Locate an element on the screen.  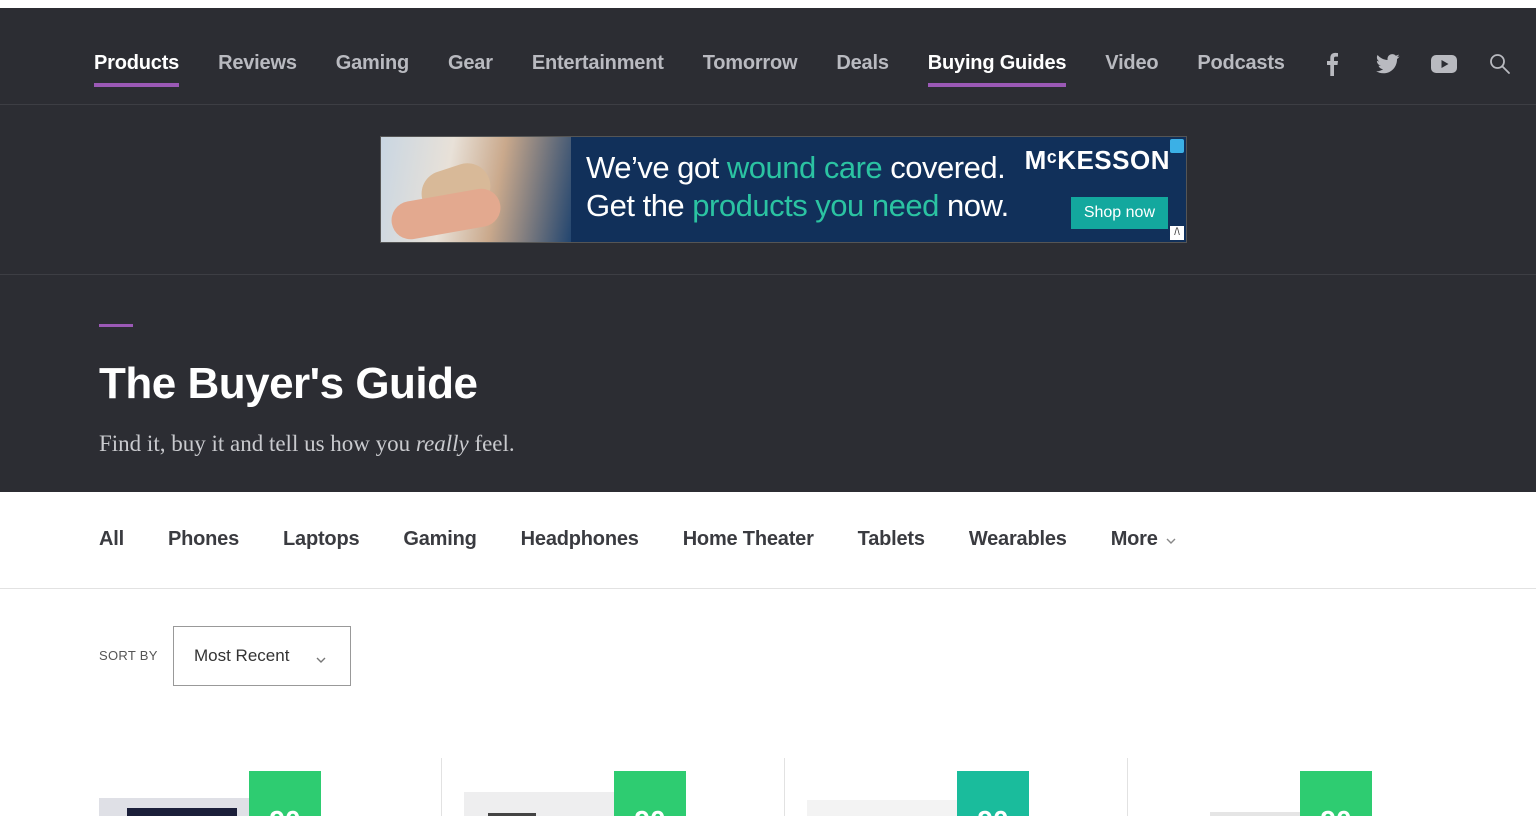
ad-photo is located at coordinates (476, 189).